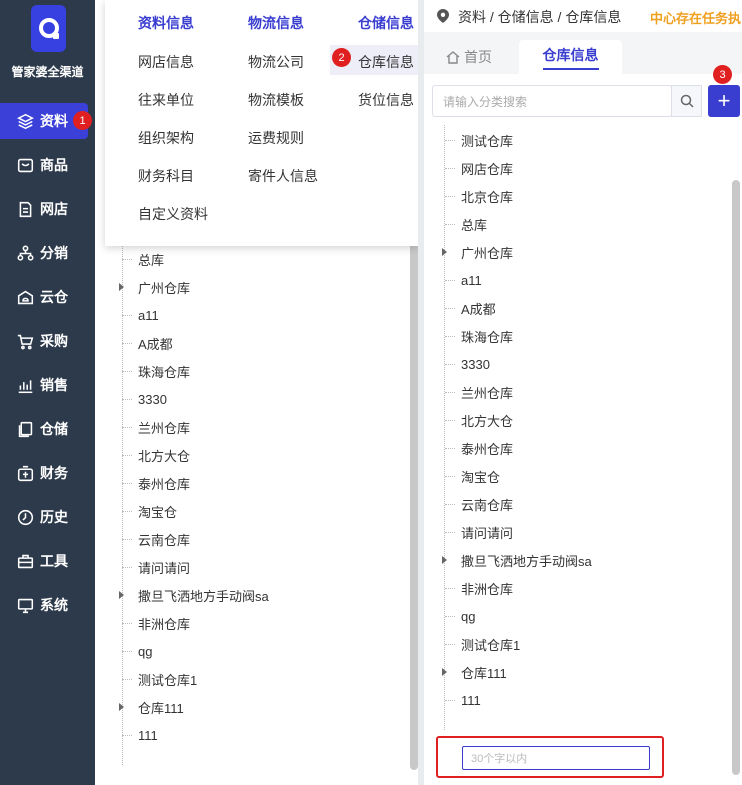 This screenshot has width=742, height=785. What do you see at coordinates (540, 17) in the screenshot?
I see `breadcrumb: 资料 / 仓储信息 / 仓库信息` at bounding box center [540, 17].